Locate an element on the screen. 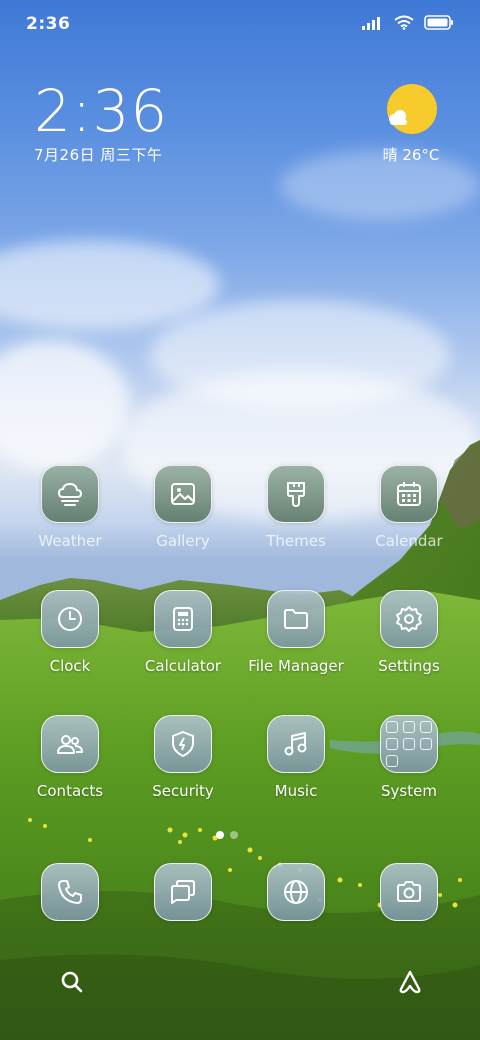 The width and height of the screenshot is (480, 1040). globe-icon is located at coordinates (296, 892).